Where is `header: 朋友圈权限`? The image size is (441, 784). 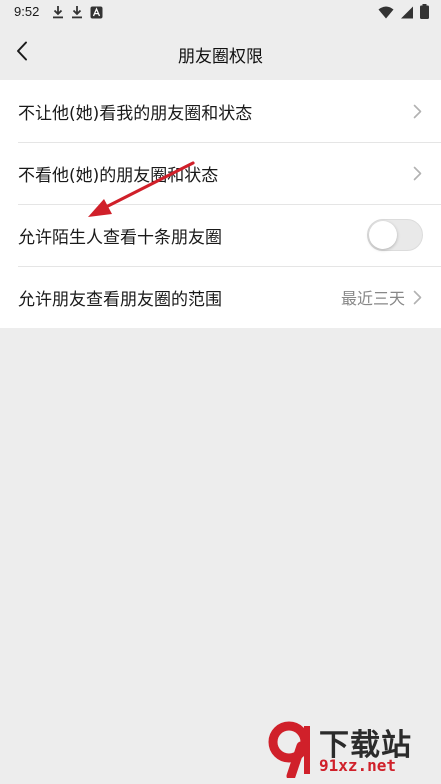 header: 朋友圈权限 is located at coordinates (220, 53).